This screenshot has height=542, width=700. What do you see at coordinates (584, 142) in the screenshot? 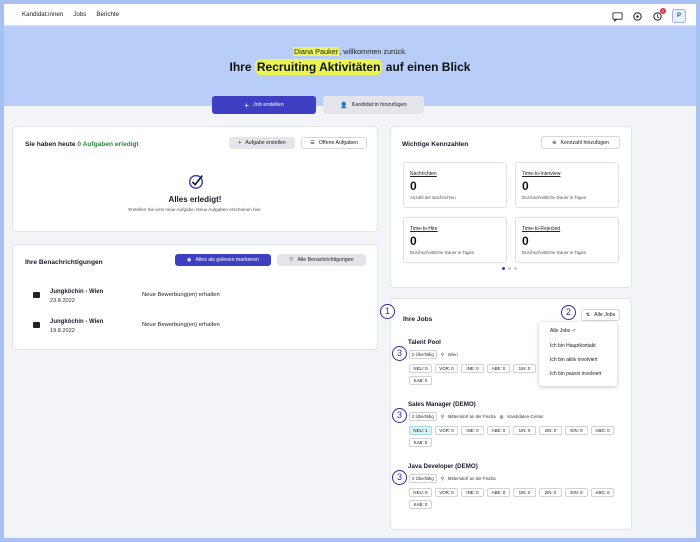
I see `add-kpi-label: Kennzahl hinzufügen` at bounding box center [584, 142].